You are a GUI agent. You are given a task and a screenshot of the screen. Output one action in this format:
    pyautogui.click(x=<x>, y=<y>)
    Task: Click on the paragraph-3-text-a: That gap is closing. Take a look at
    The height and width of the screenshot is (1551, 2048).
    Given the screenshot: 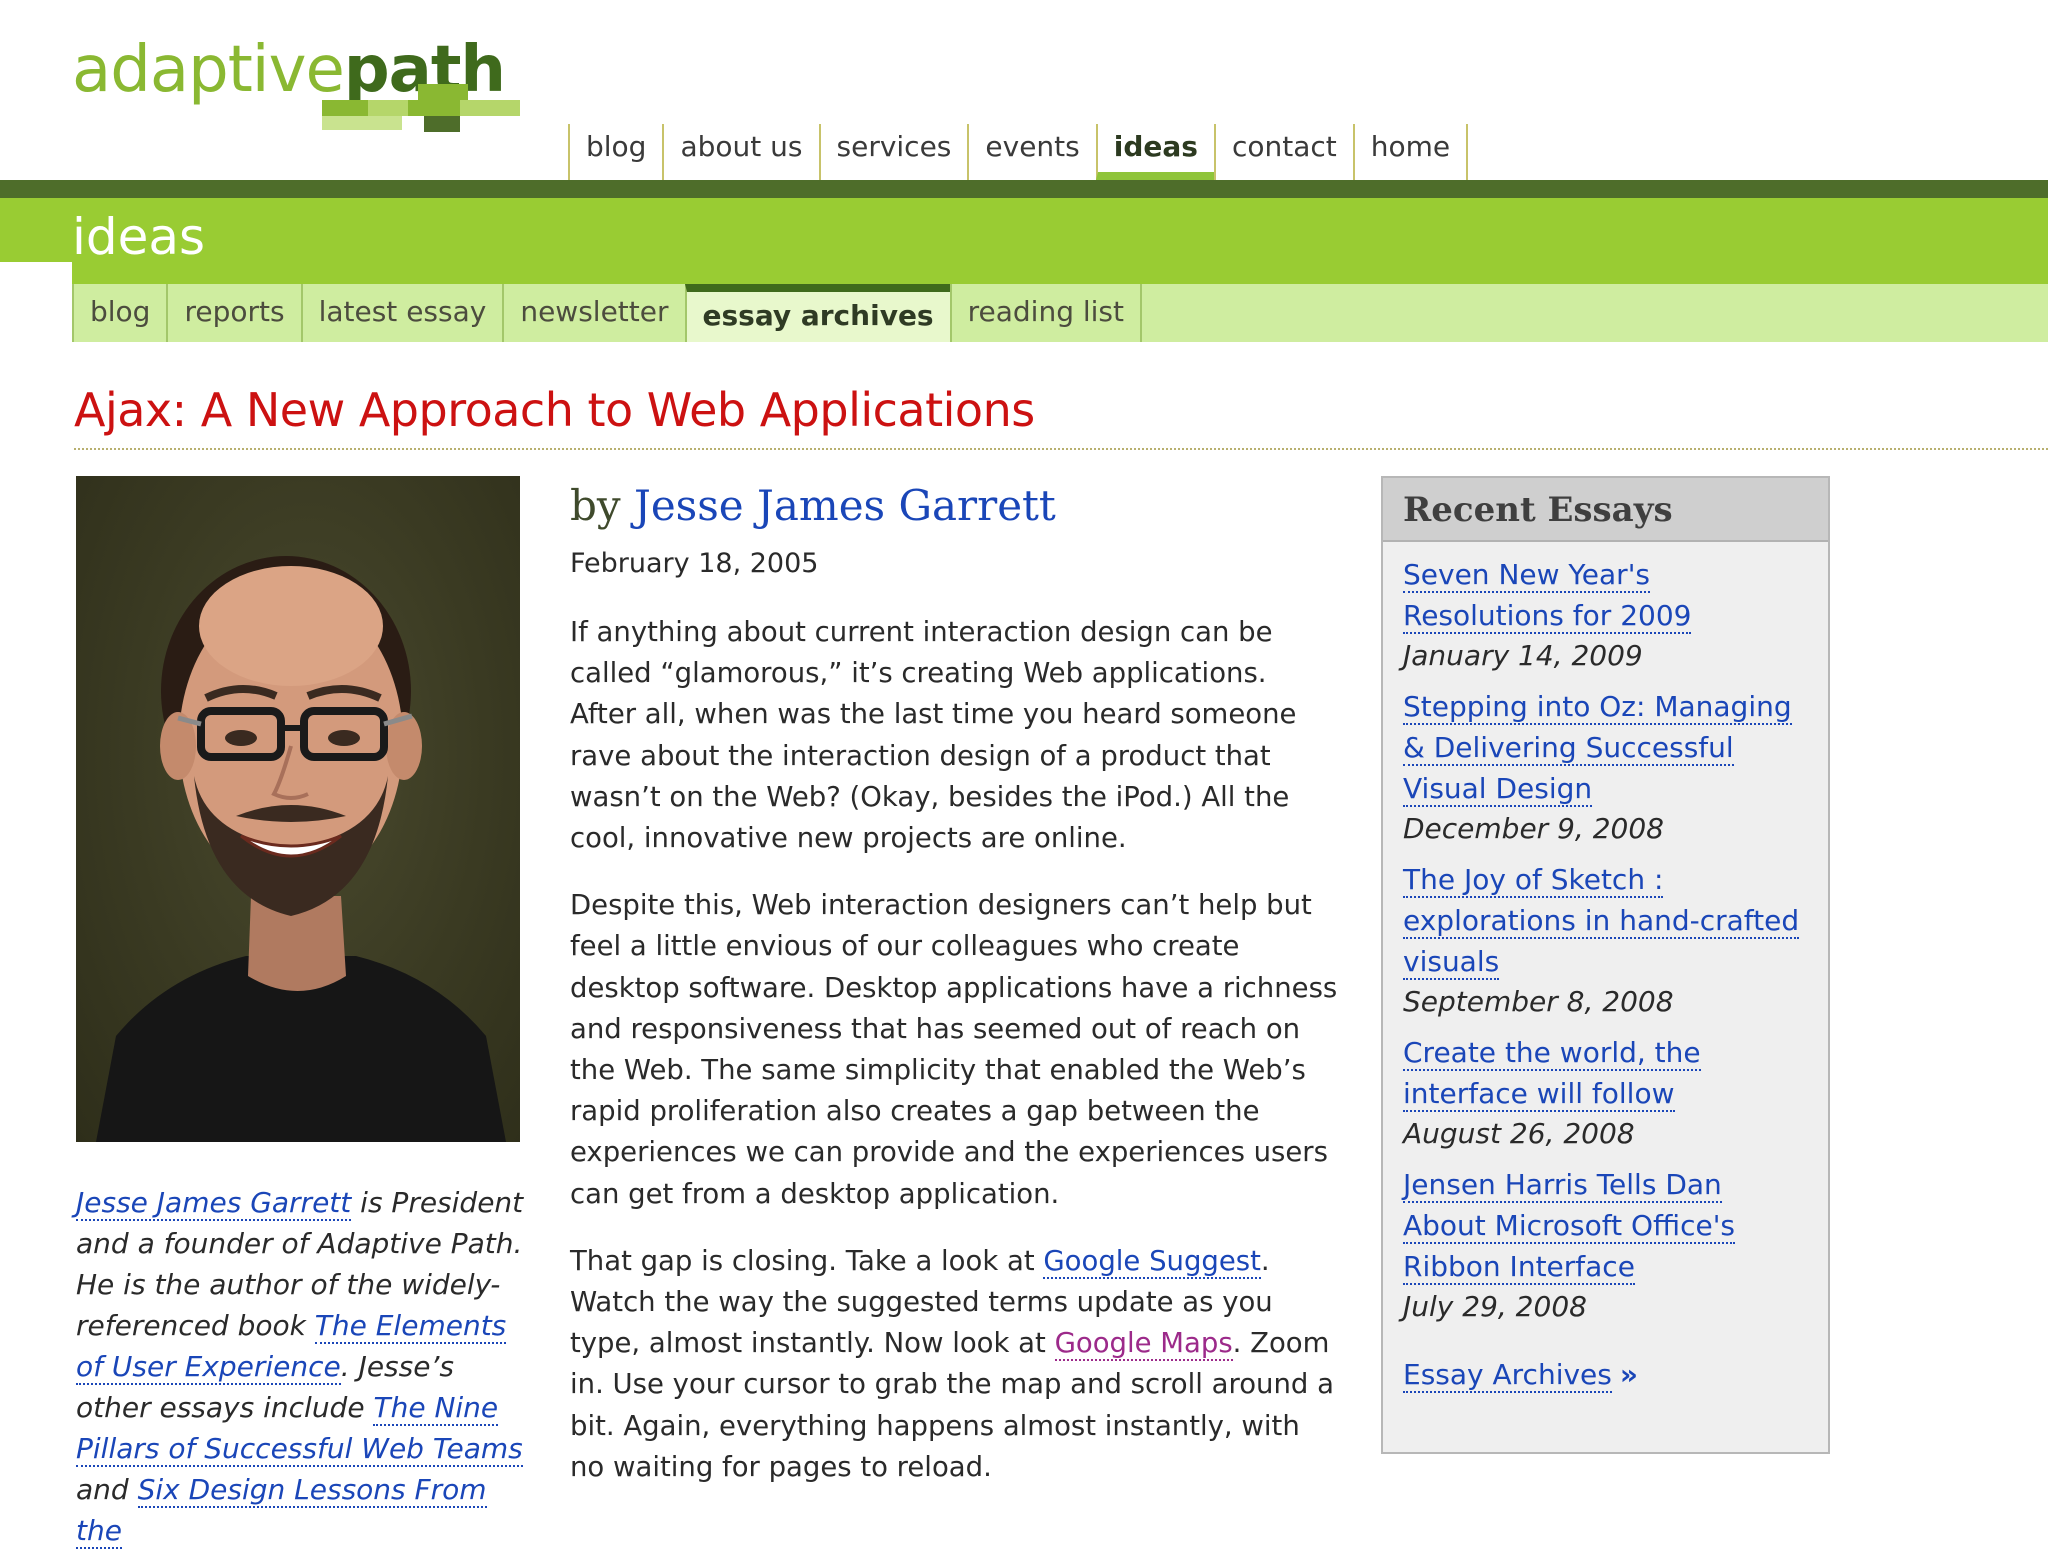 What is the action you would take?
    pyautogui.click(x=807, y=1260)
    